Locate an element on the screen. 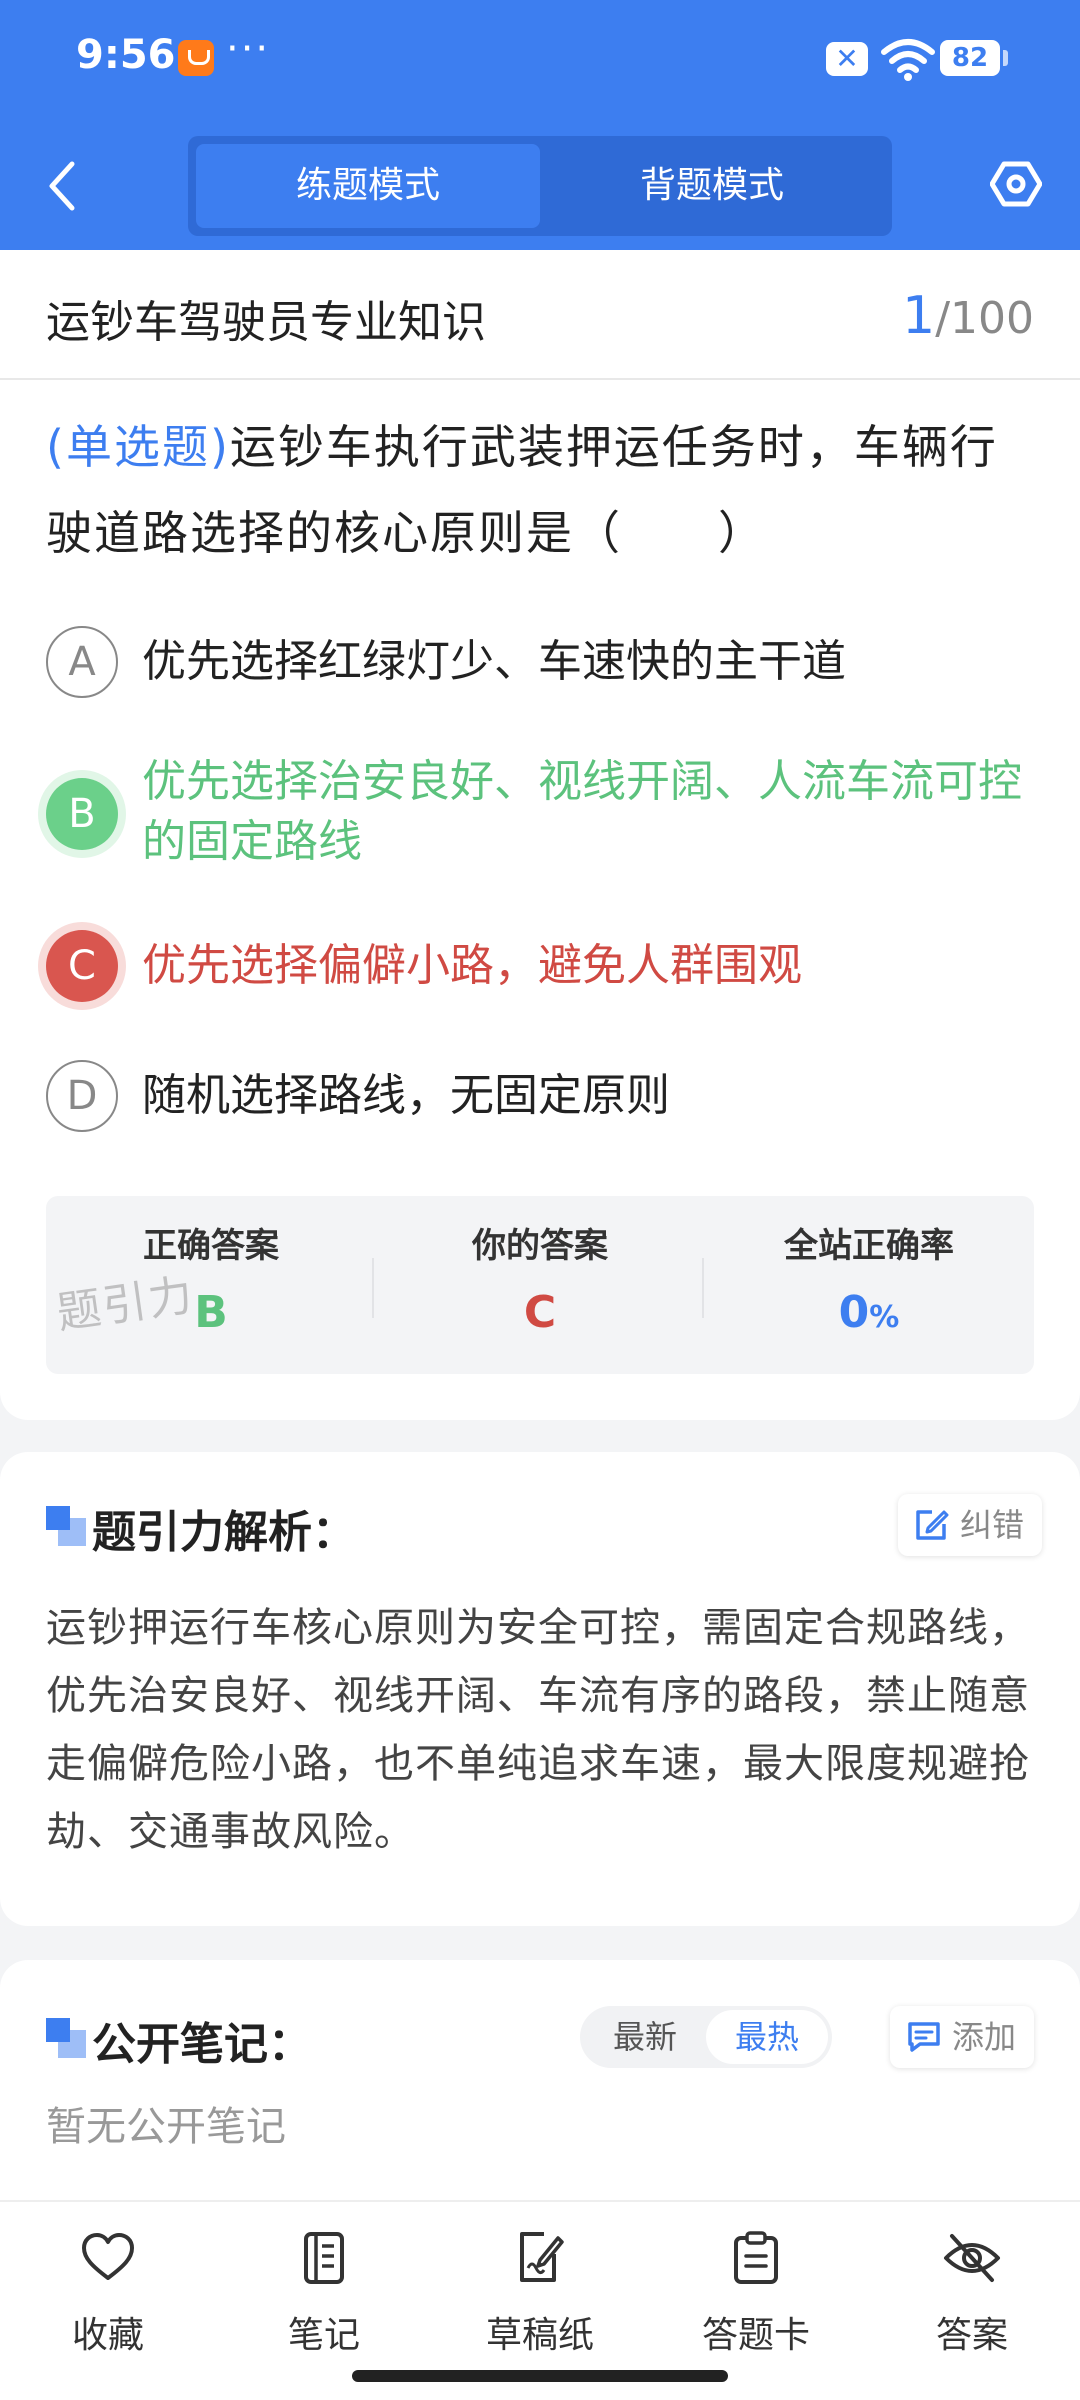 This screenshot has height=2400, width=1080. stat-label: 正确答案 is located at coordinates (211, 1246).